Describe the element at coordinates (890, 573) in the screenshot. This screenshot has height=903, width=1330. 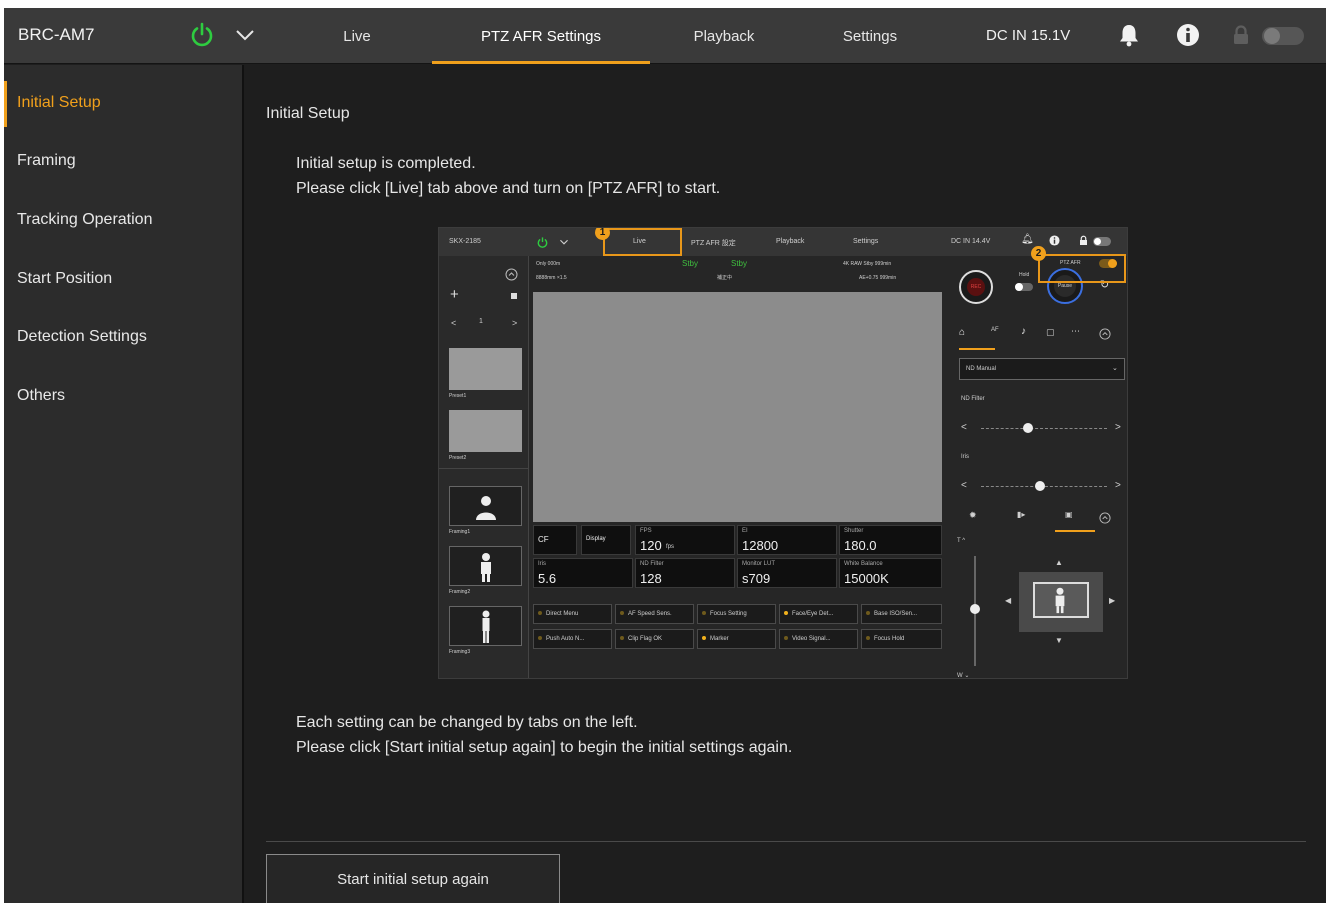
I see `white-balance-readout: White Balance 15000K` at that location.